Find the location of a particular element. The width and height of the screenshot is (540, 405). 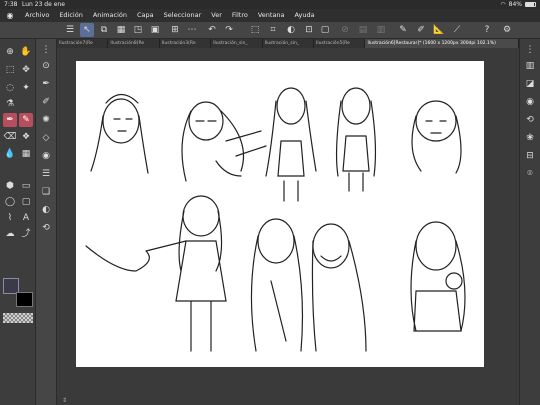

layer-icon: ▣ is located at coordinates (155, 30).